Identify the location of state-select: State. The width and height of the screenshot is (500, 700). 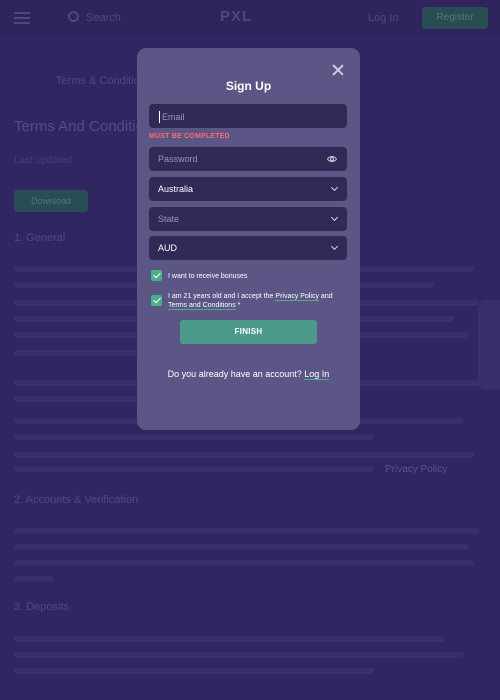
(248, 219).